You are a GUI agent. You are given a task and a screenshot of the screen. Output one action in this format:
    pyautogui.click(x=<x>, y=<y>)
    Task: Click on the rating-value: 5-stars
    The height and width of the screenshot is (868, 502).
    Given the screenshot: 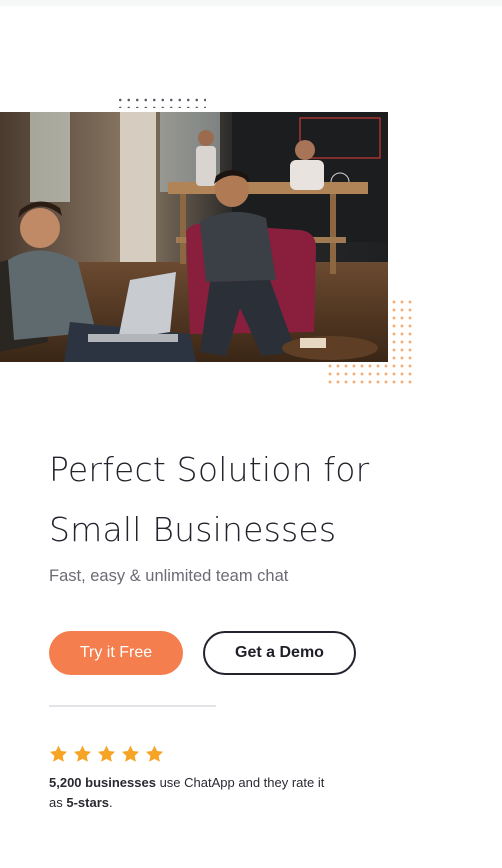 What is the action you would take?
    pyautogui.click(x=87, y=802)
    